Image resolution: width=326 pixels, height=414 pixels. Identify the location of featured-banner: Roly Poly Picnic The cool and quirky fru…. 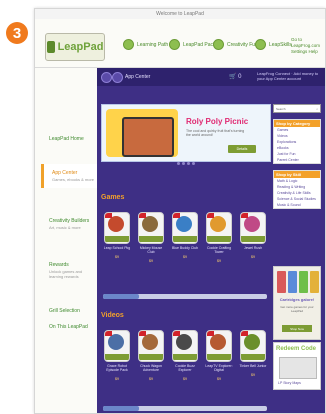
(186, 133).